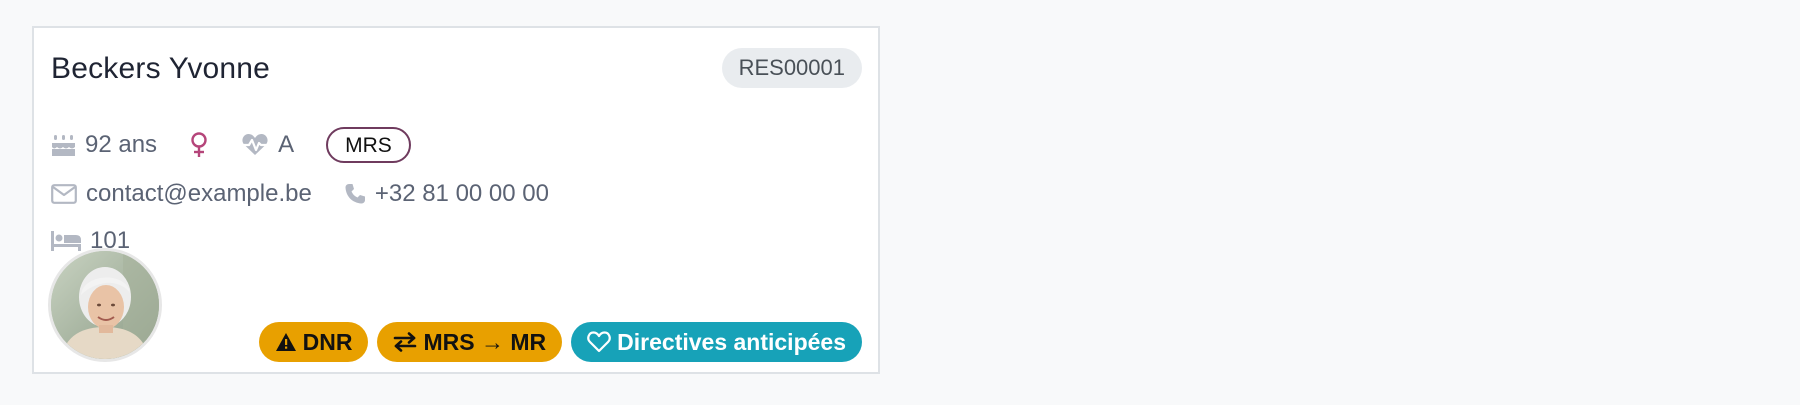 The height and width of the screenshot is (405, 1800). I want to click on phone-value: +32 81 00 00 00, so click(462, 194).